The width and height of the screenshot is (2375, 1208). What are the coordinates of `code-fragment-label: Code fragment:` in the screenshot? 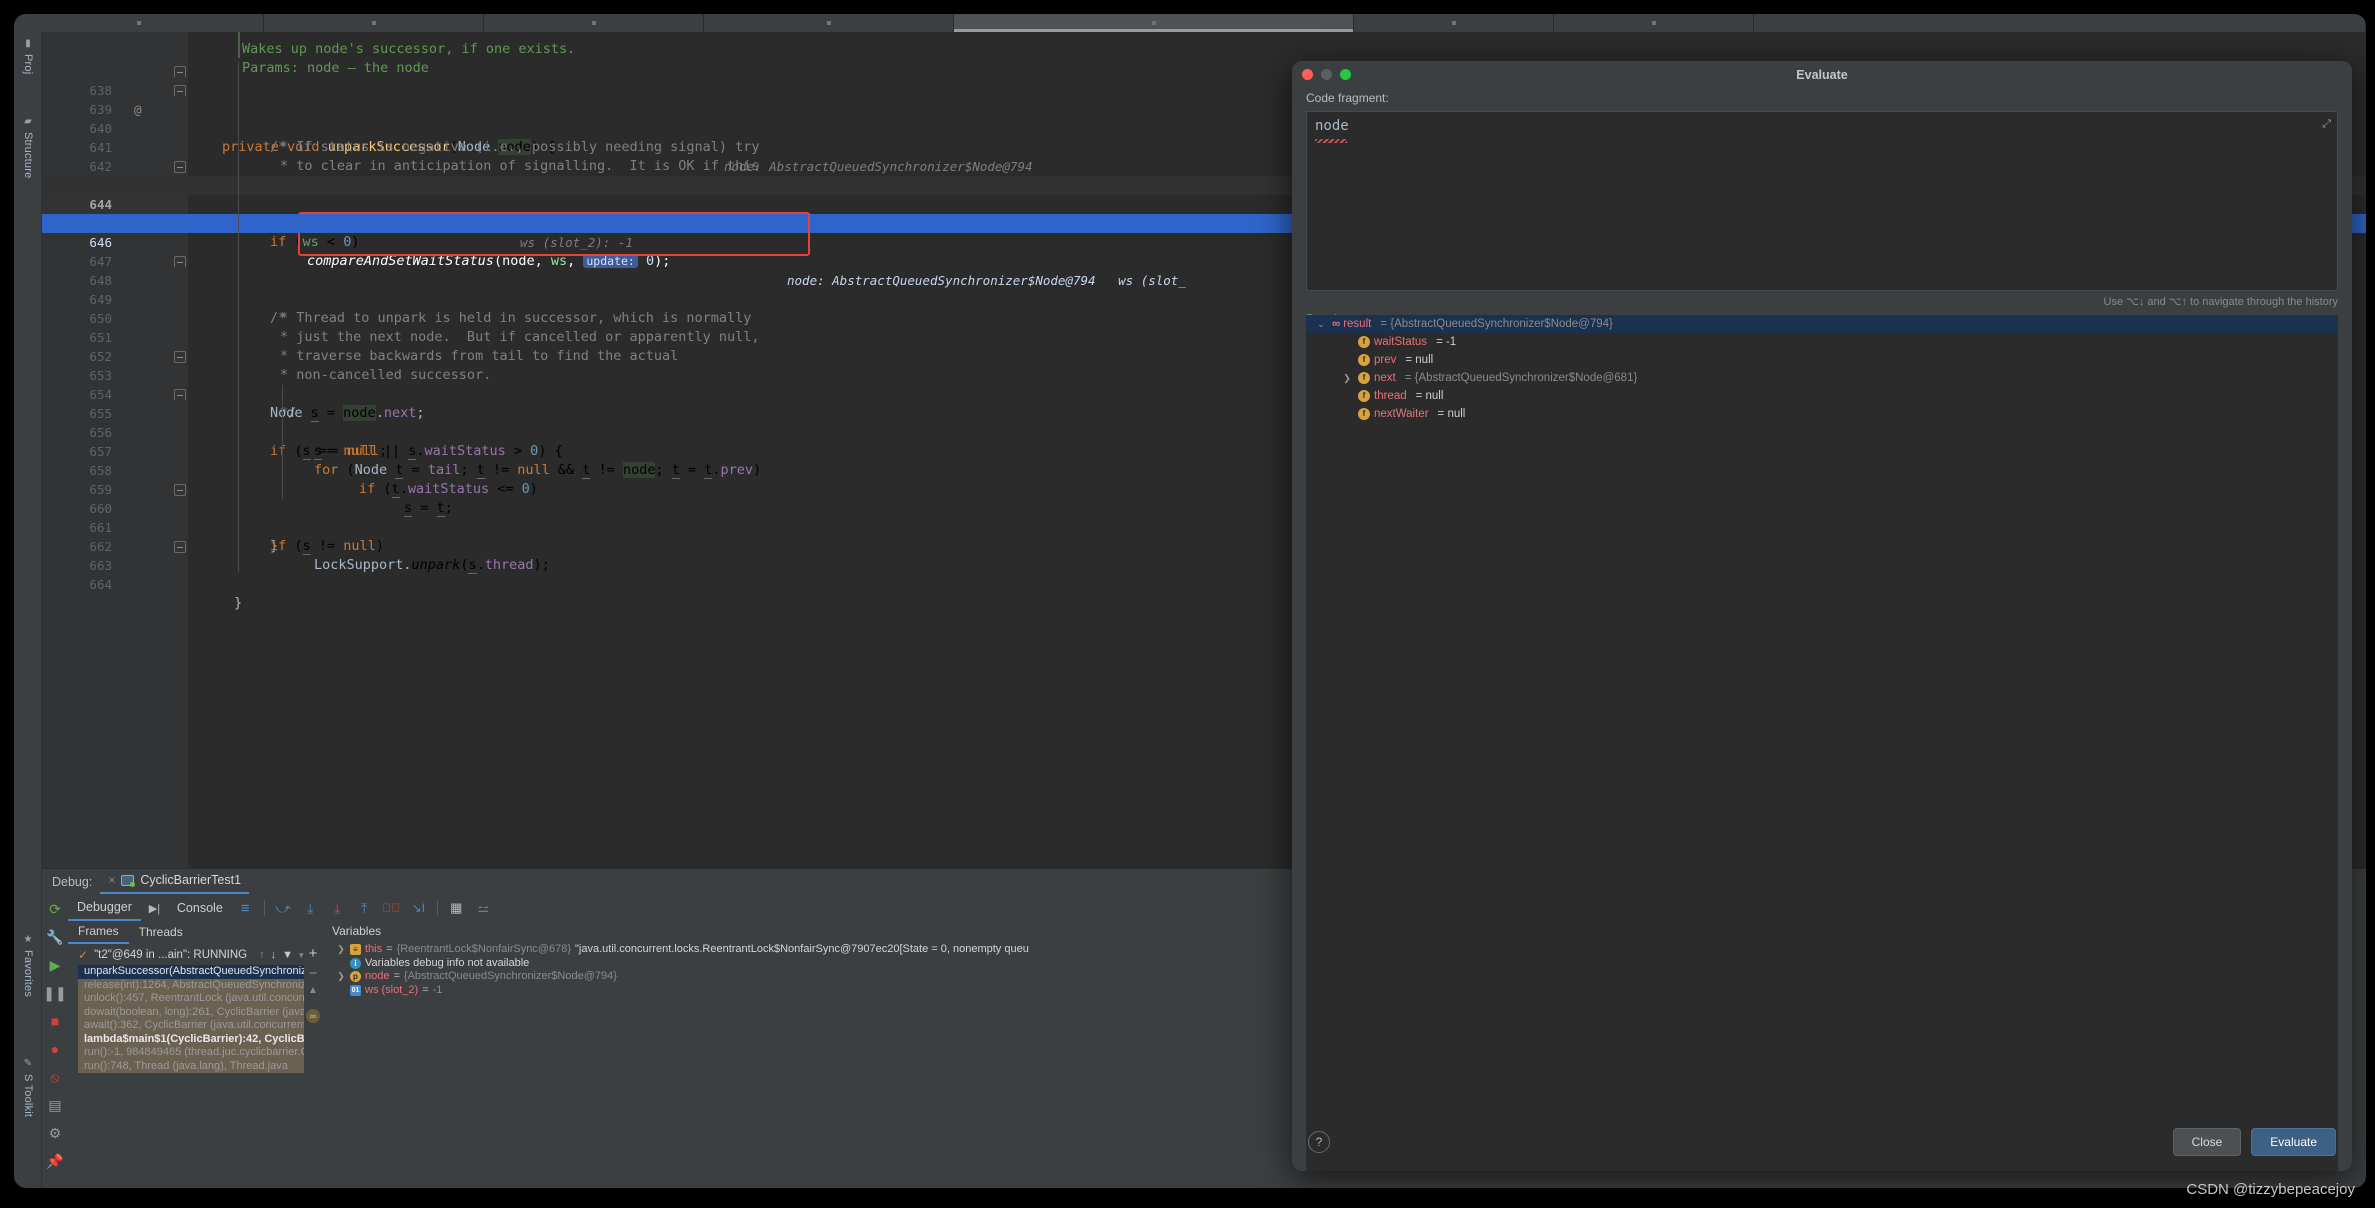 It's located at (1347, 98).